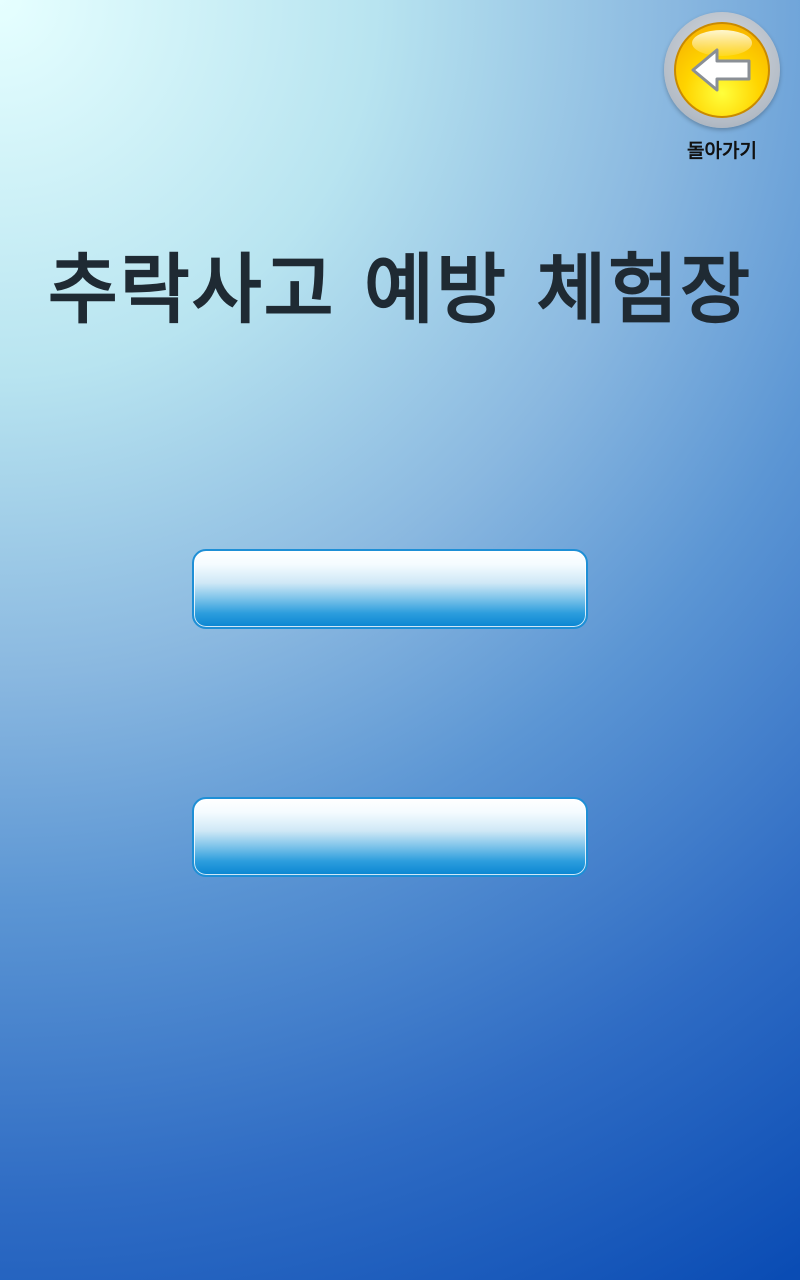 The image size is (800, 1280). I want to click on page-title: 추락사고 예방 체험장, so click(400, 289).